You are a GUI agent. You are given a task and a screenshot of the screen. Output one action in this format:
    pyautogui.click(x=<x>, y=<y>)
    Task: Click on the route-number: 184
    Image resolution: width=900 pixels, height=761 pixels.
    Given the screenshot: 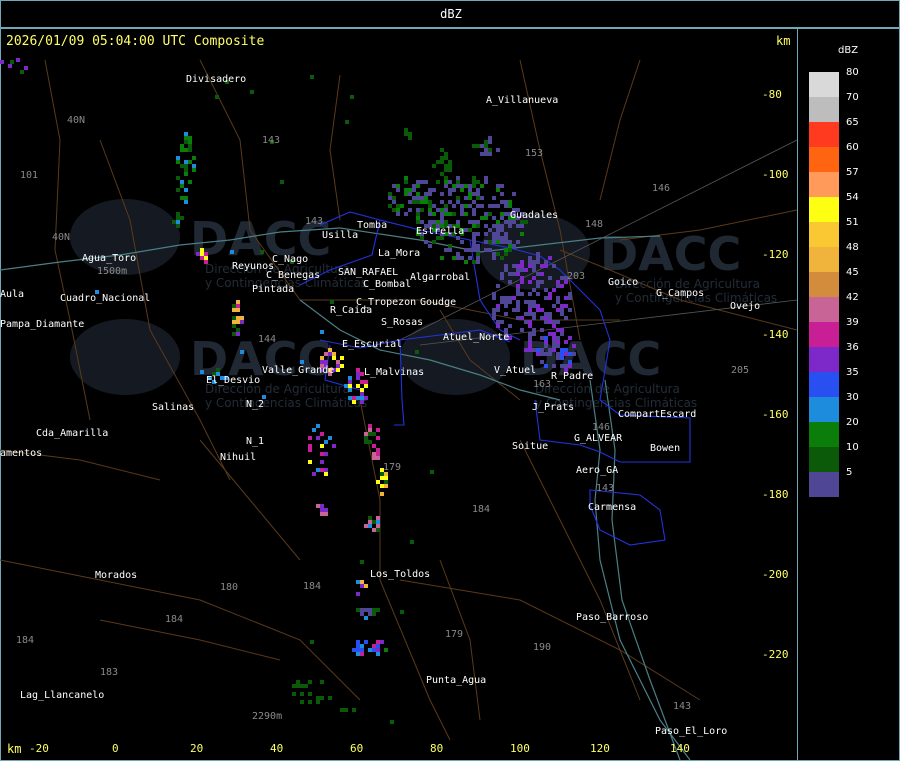 What is the action you would take?
    pyautogui.click(x=312, y=586)
    